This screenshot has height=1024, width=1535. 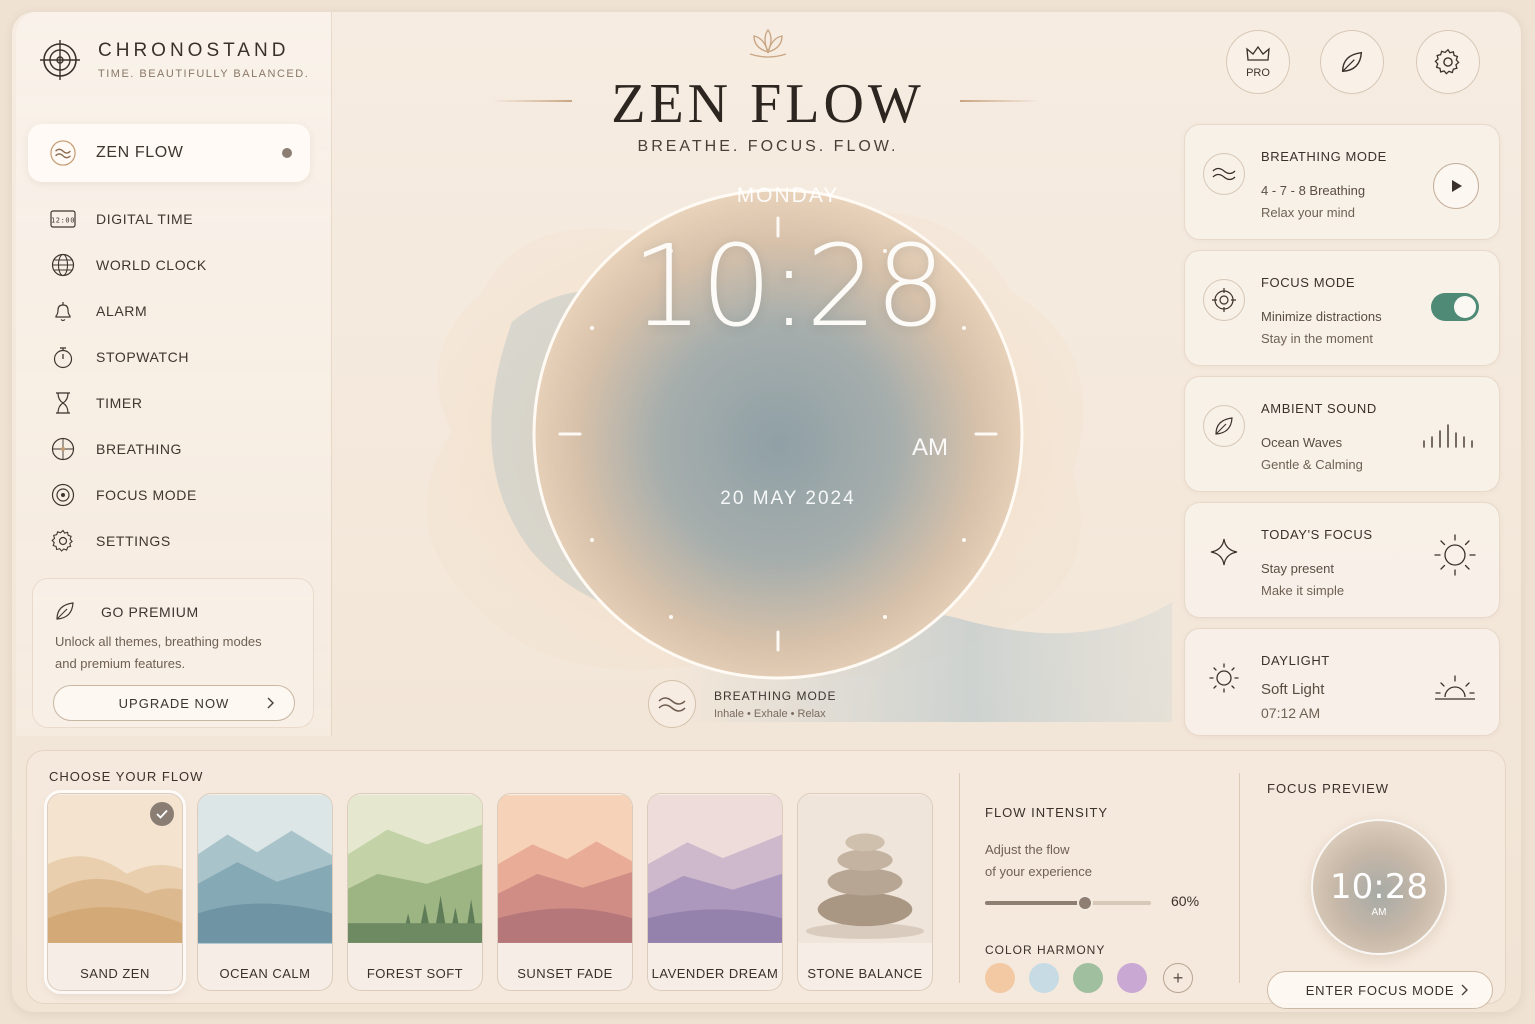 I want to click on color-harmony-title: COLOR HARMONY, so click(x=1045, y=950).